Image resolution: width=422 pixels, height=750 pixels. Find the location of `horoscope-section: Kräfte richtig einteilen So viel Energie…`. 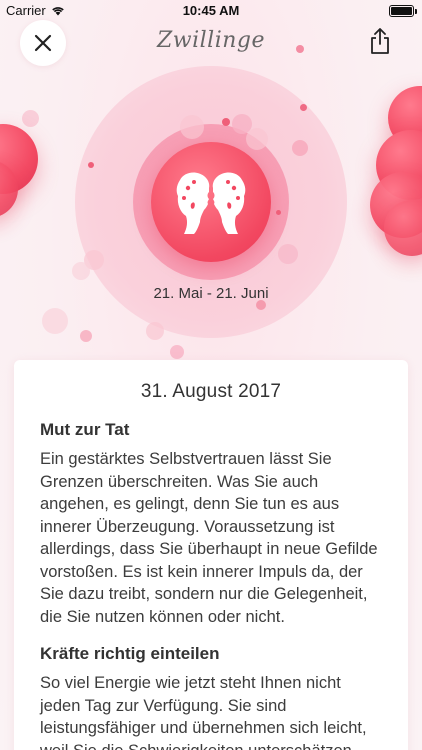

horoscope-section: Kräfte richtig einteilen So viel Energie… is located at coordinates (211, 697).